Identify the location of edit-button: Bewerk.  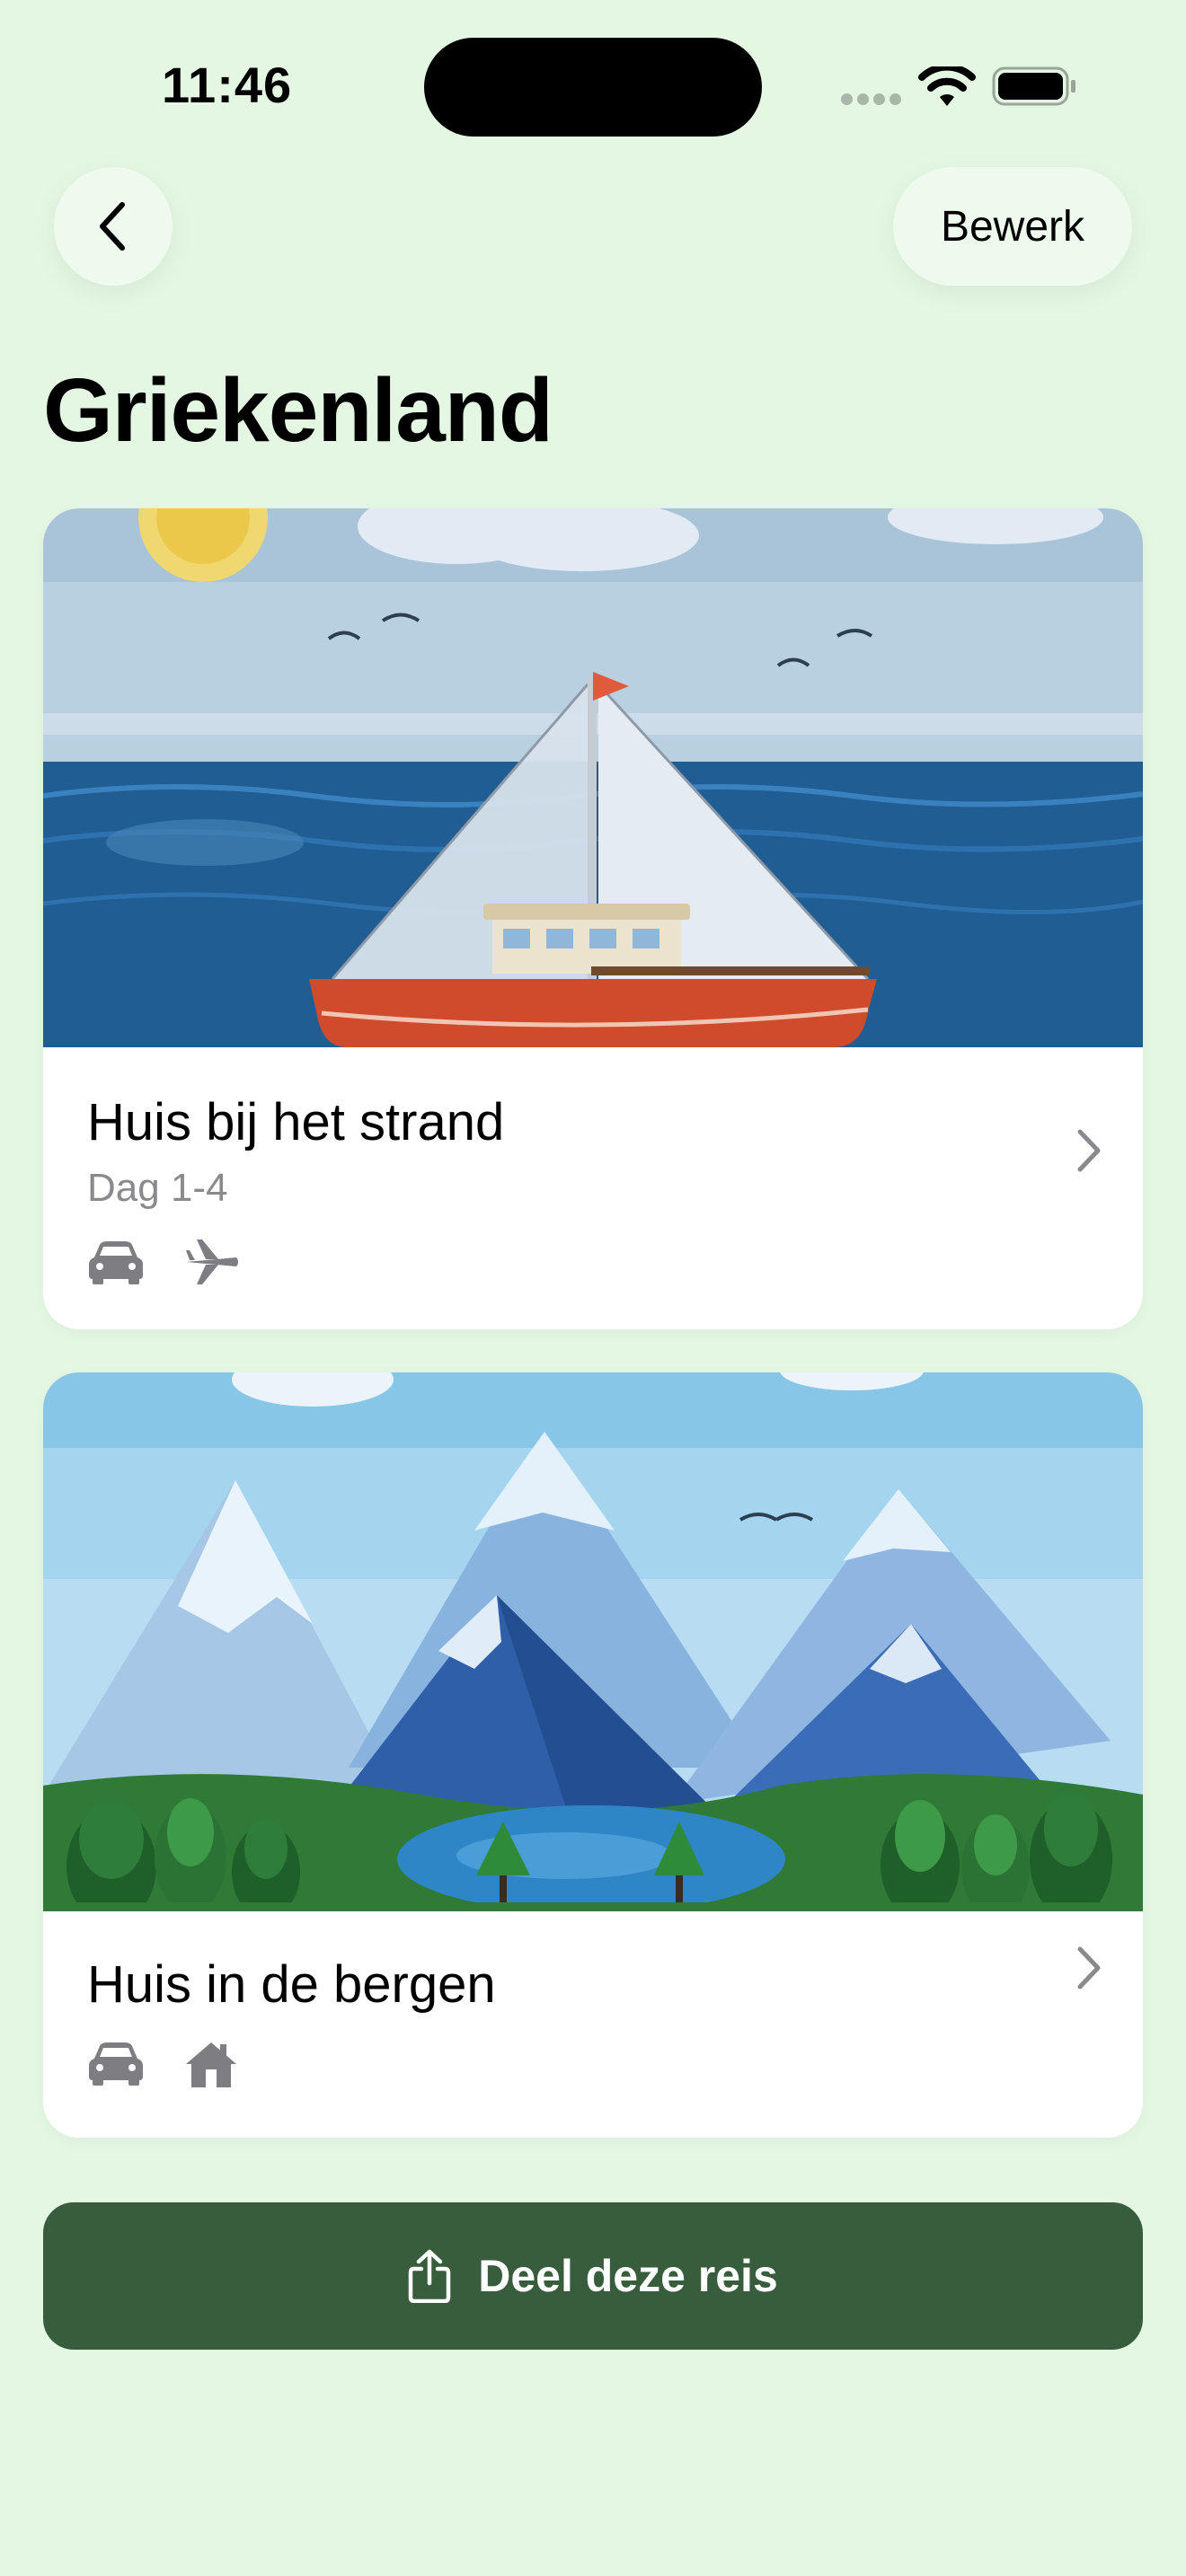
(1013, 226).